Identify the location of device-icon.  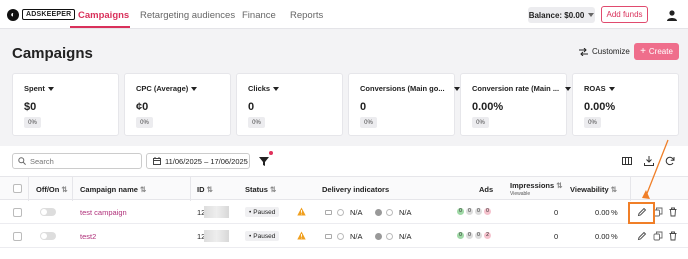
(328, 236).